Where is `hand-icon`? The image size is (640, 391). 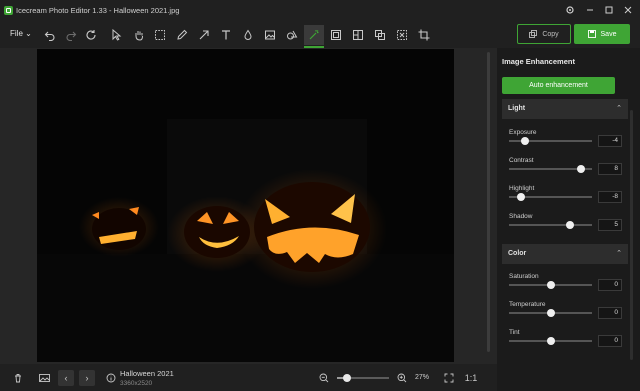
hand-icon is located at coordinates (139, 35).